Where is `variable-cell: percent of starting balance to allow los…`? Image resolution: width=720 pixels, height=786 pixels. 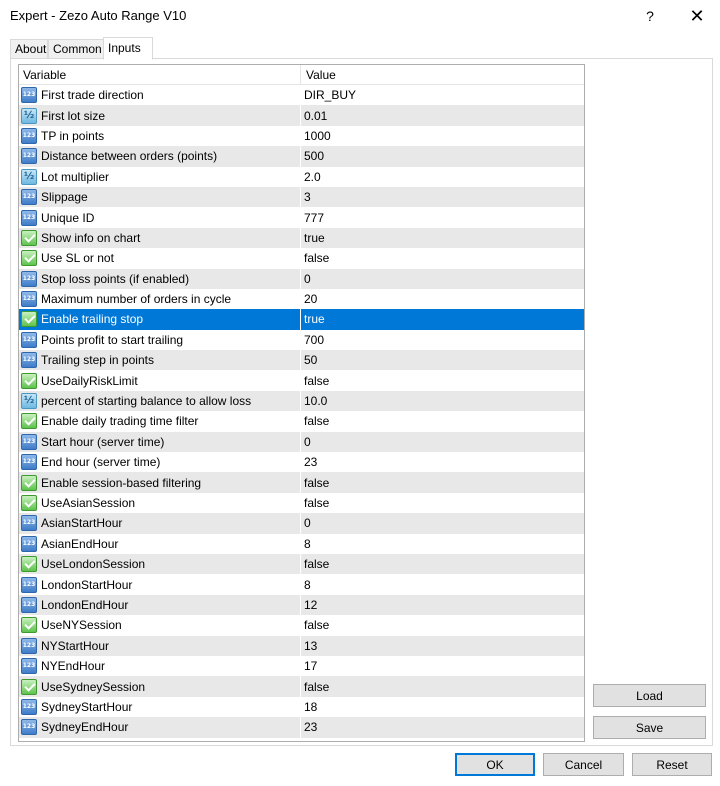
variable-cell: percent of starting balance to allow los… is located at coordinates (160, 401).